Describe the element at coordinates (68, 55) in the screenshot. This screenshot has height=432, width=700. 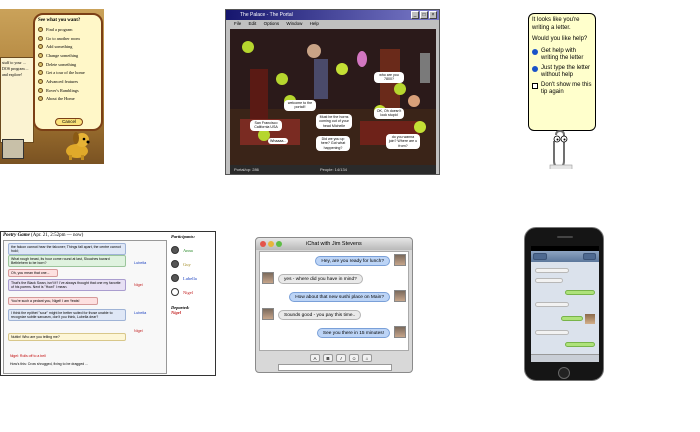
I see `bob-menu-item: Change something` at that location.